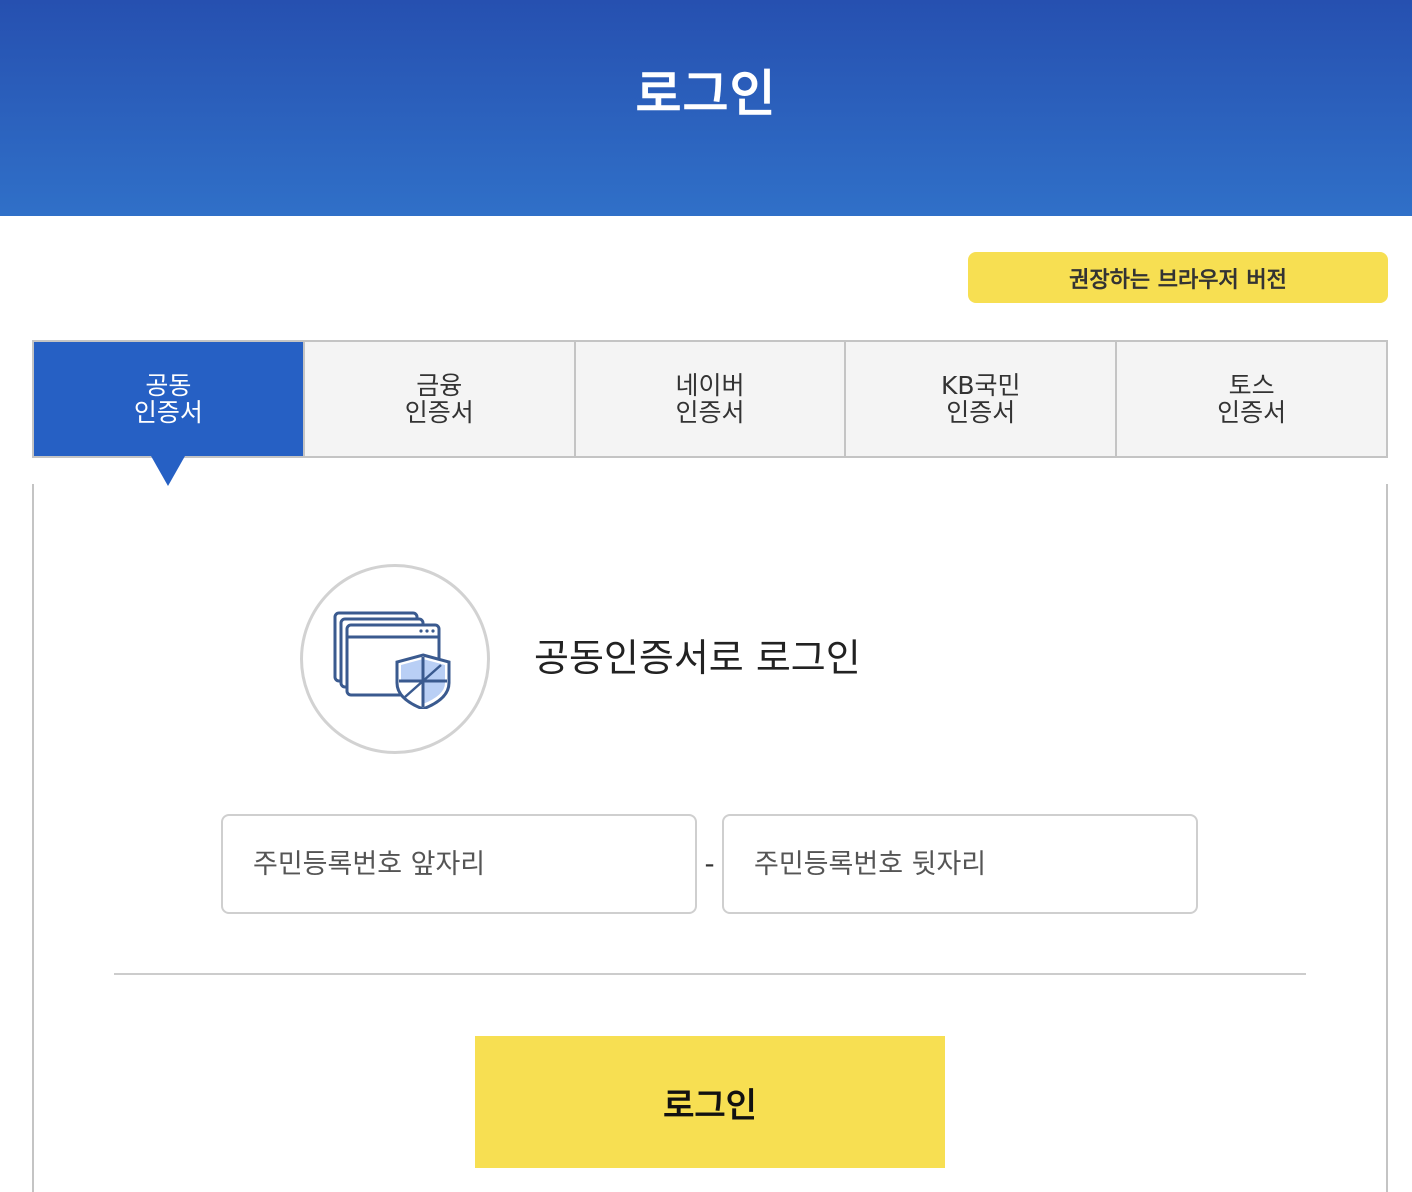  I want to click on tab-kb-certificate: KB국민 인증서, so click(979, 399).